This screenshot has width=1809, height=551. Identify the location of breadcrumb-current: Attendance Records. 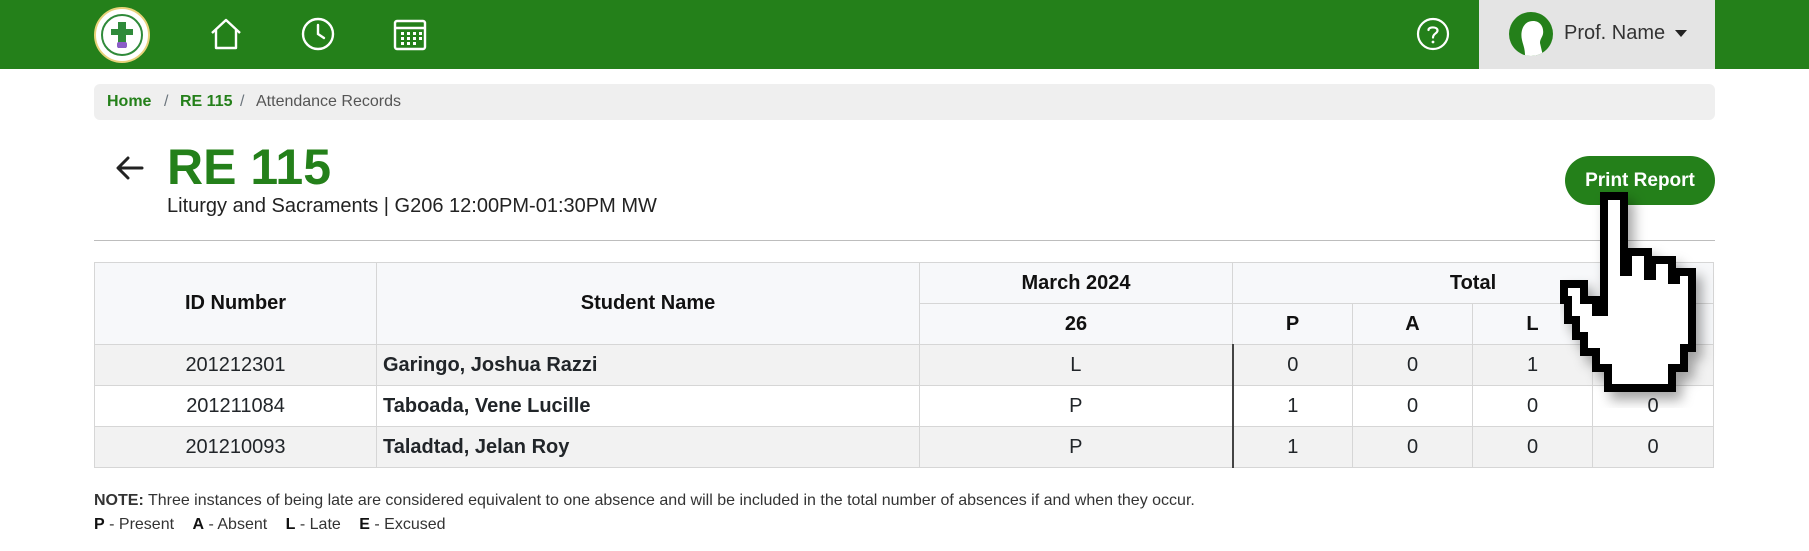
(328, 101).